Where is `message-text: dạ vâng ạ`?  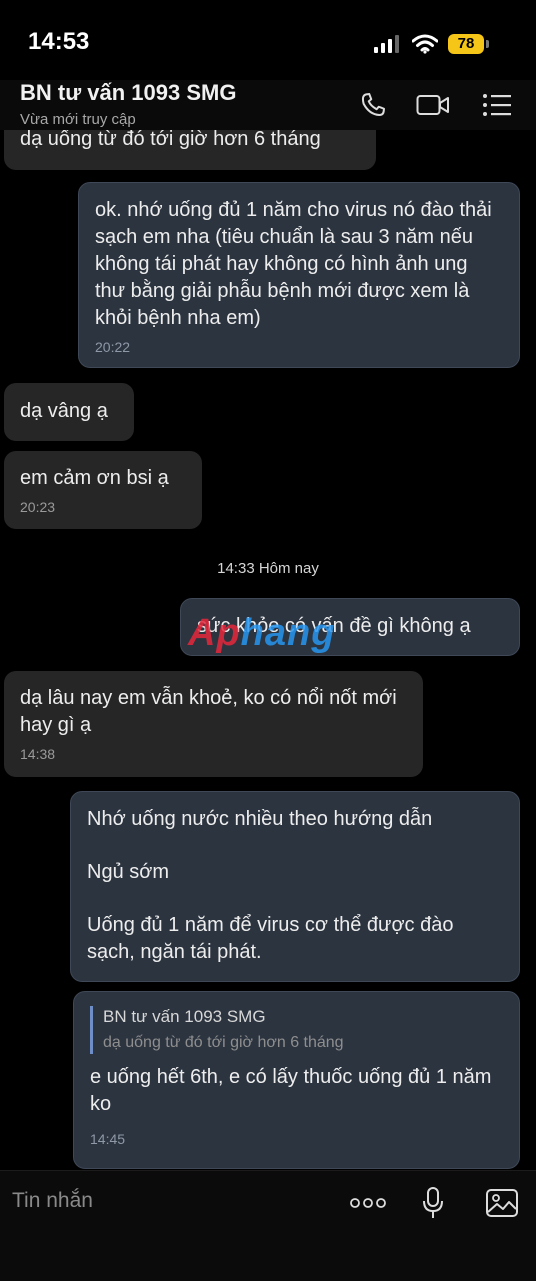
message-text: dạ vâng ạ is located at coordinates (64, 411).